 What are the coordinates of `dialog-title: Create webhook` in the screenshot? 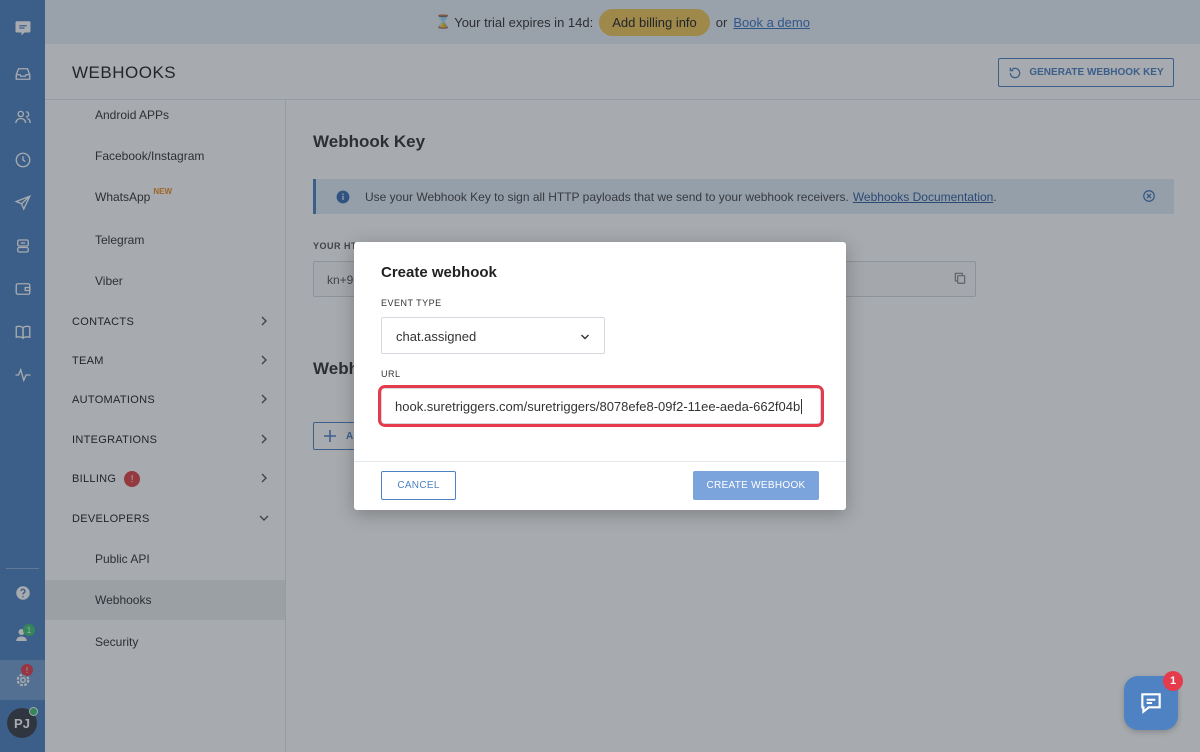 It's located at (439, 272).